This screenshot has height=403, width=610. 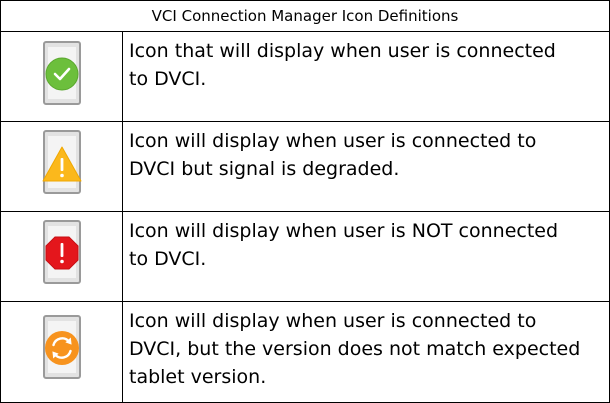 What do you see at coordinates (62, 73) in the screenshot?
I see `connected-check-icon` at bounding box center [62, 73].